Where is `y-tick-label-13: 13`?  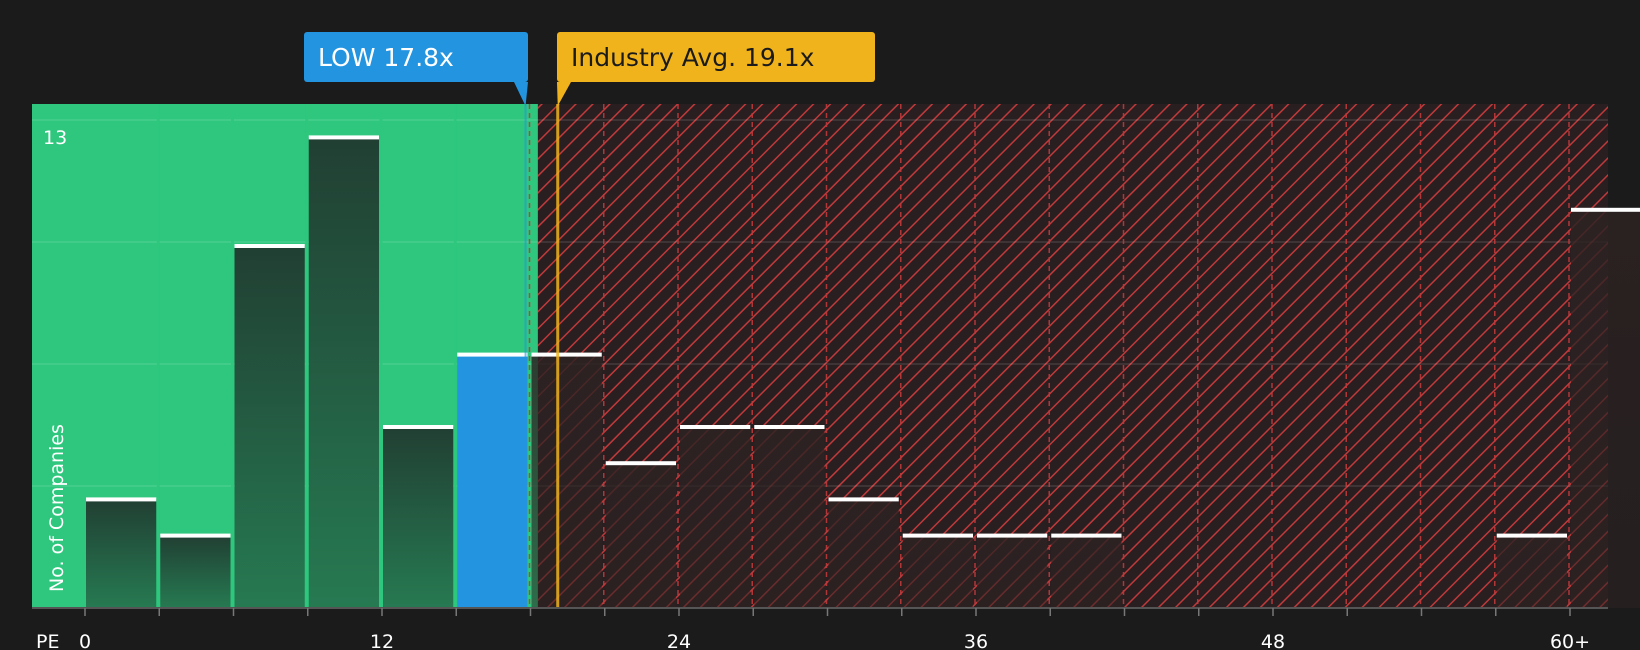 y-tick-label-13: 13 is located at coordinates (55, 138).